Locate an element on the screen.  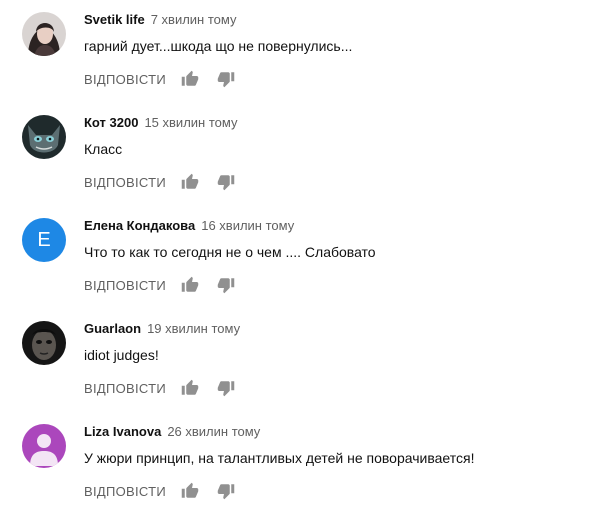
comment-time: 15 хвилин тому is located at coordinates (190, 122).